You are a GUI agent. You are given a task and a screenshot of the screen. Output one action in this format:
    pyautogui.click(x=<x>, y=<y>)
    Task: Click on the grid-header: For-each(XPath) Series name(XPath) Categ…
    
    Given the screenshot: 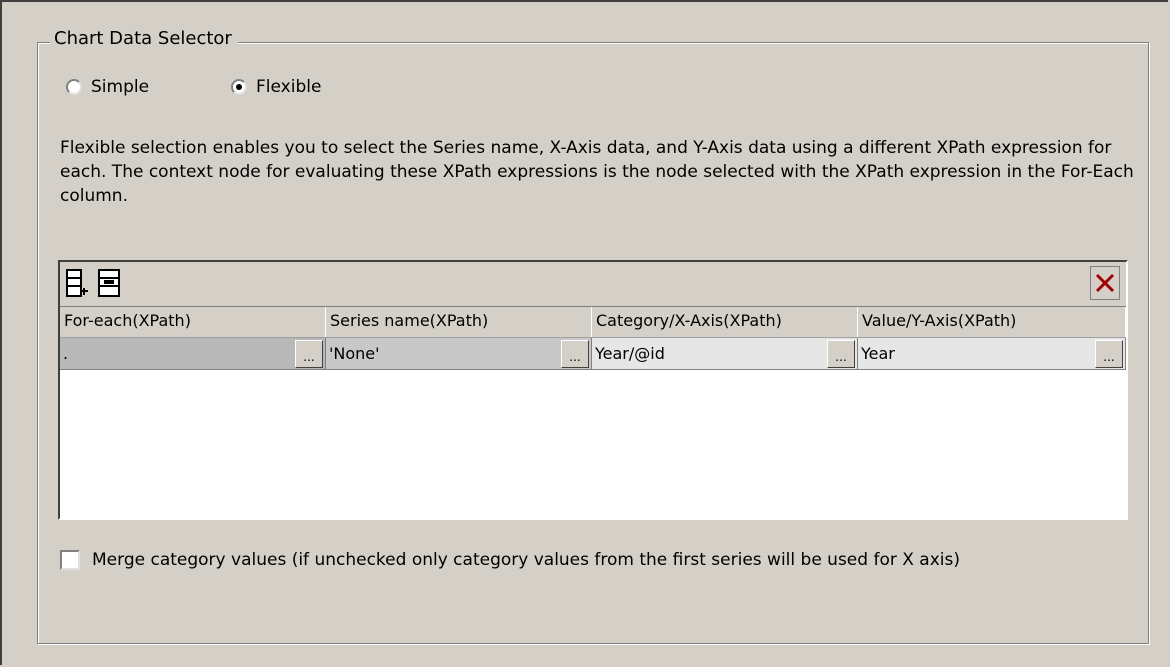 What is the action you would take?
    pyautogui.click(x=593, y=322)
    